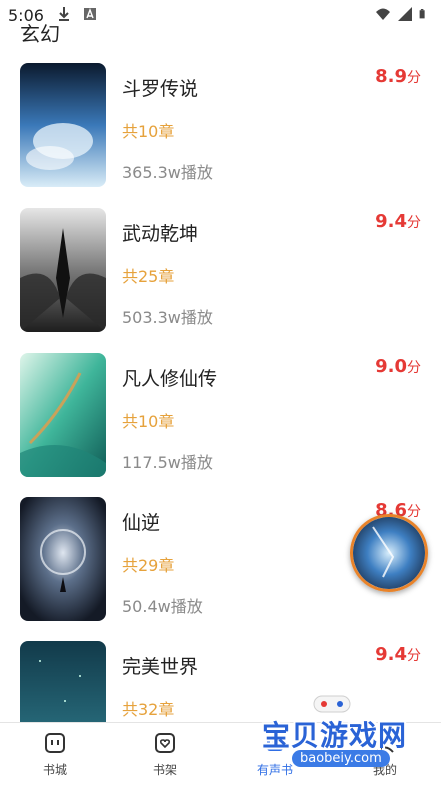 This screenshot has height=785, width=441. I want to click on status-icons-left, so click(77, 14).